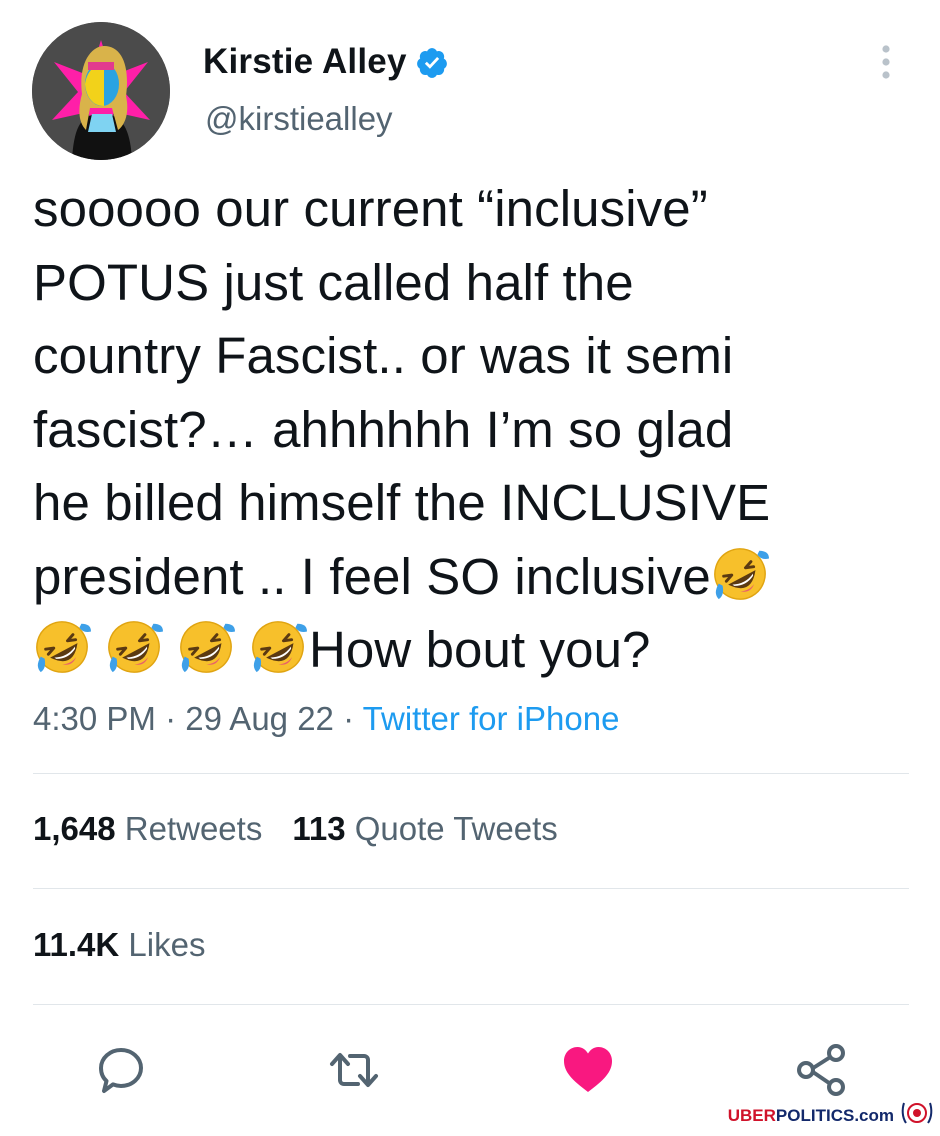  Describe the element at coordinates (834, 1115) in the screenshot. I see `watermark-text-politics: POLITICS.com` at that location.